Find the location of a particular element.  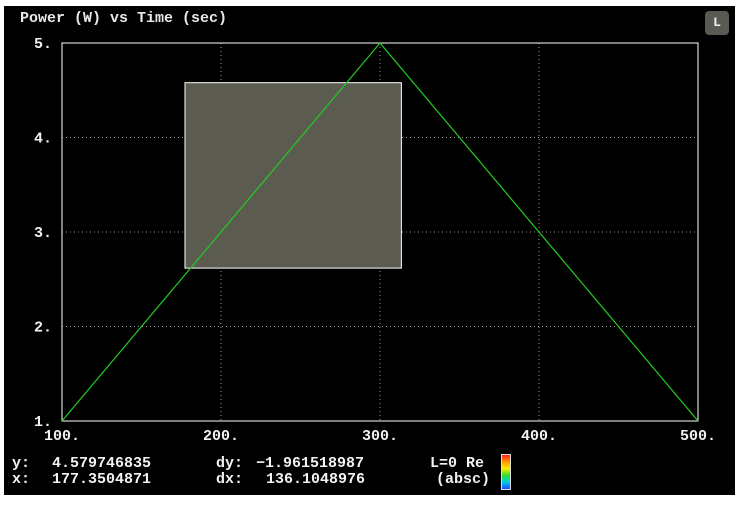

y-tick-label: 3. is located at coordinates (43, 233).